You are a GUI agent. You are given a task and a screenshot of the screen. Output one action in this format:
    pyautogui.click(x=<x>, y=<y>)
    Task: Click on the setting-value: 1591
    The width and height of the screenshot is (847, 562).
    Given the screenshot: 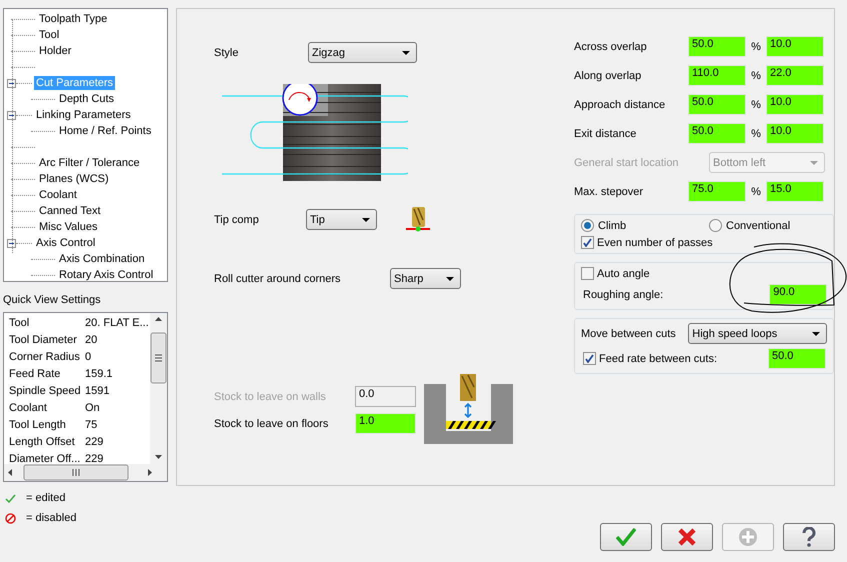 What is the action you would take?
    pyautogui.click(x=97, y=390)
    